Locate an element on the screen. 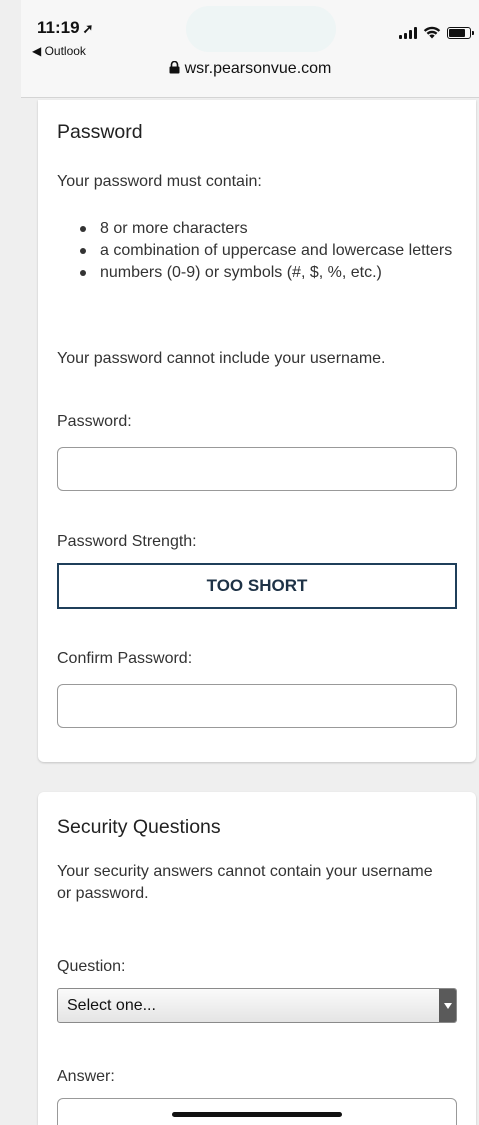  status-time: 11:19 ➚ is located at coordinates (65, 28).